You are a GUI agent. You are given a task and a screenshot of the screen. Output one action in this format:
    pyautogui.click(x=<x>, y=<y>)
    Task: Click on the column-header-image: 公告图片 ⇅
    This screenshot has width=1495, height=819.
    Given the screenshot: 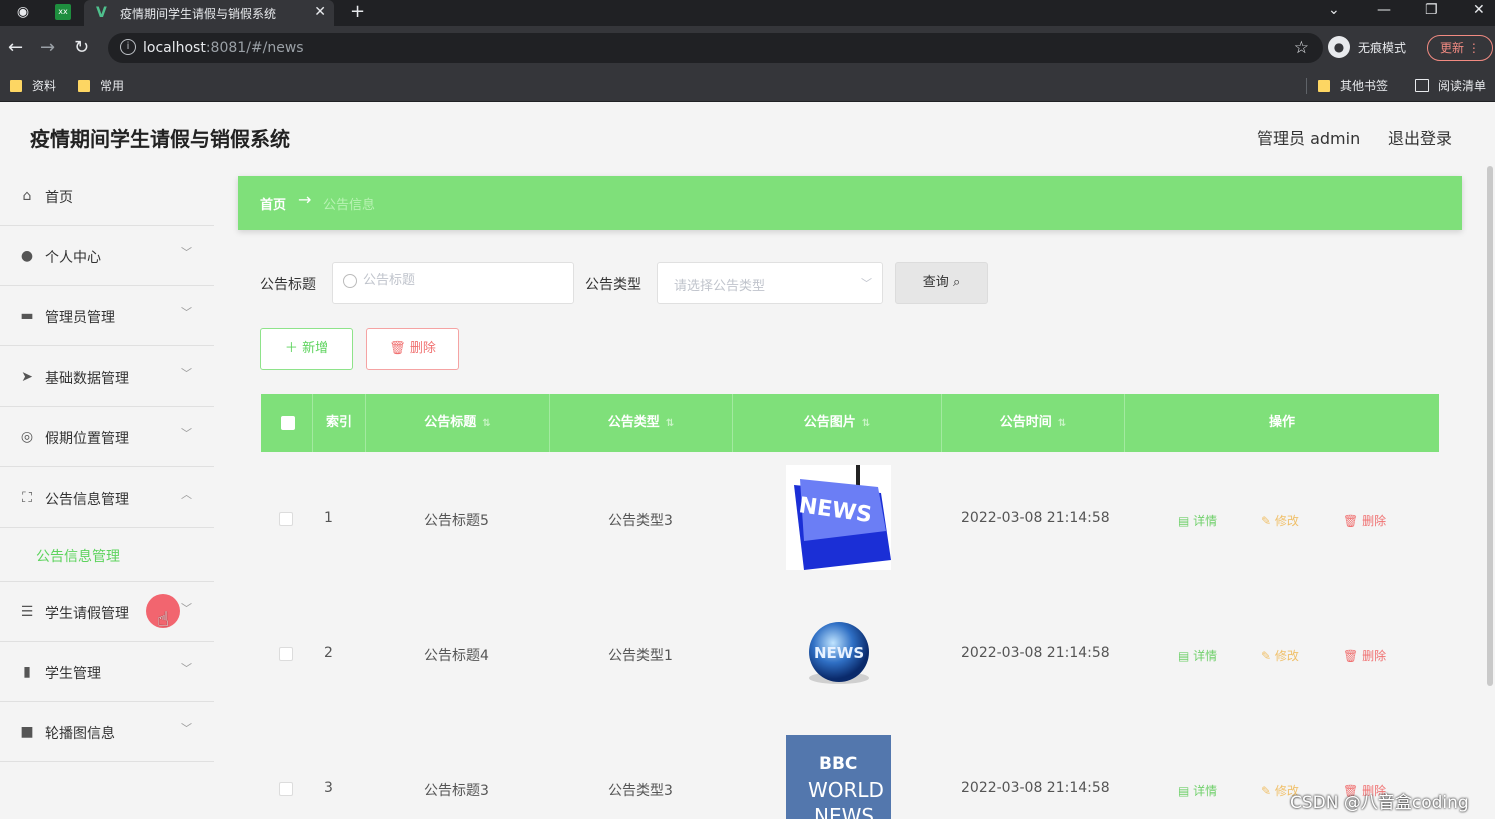 What is the action you would take?
    pyautogui.click(x=837, y=423)
    